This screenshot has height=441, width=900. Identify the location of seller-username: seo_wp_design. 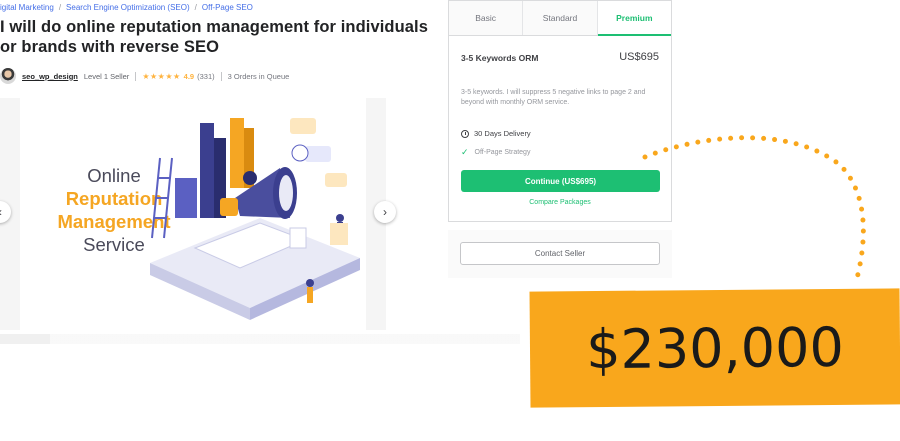
(50, 76).